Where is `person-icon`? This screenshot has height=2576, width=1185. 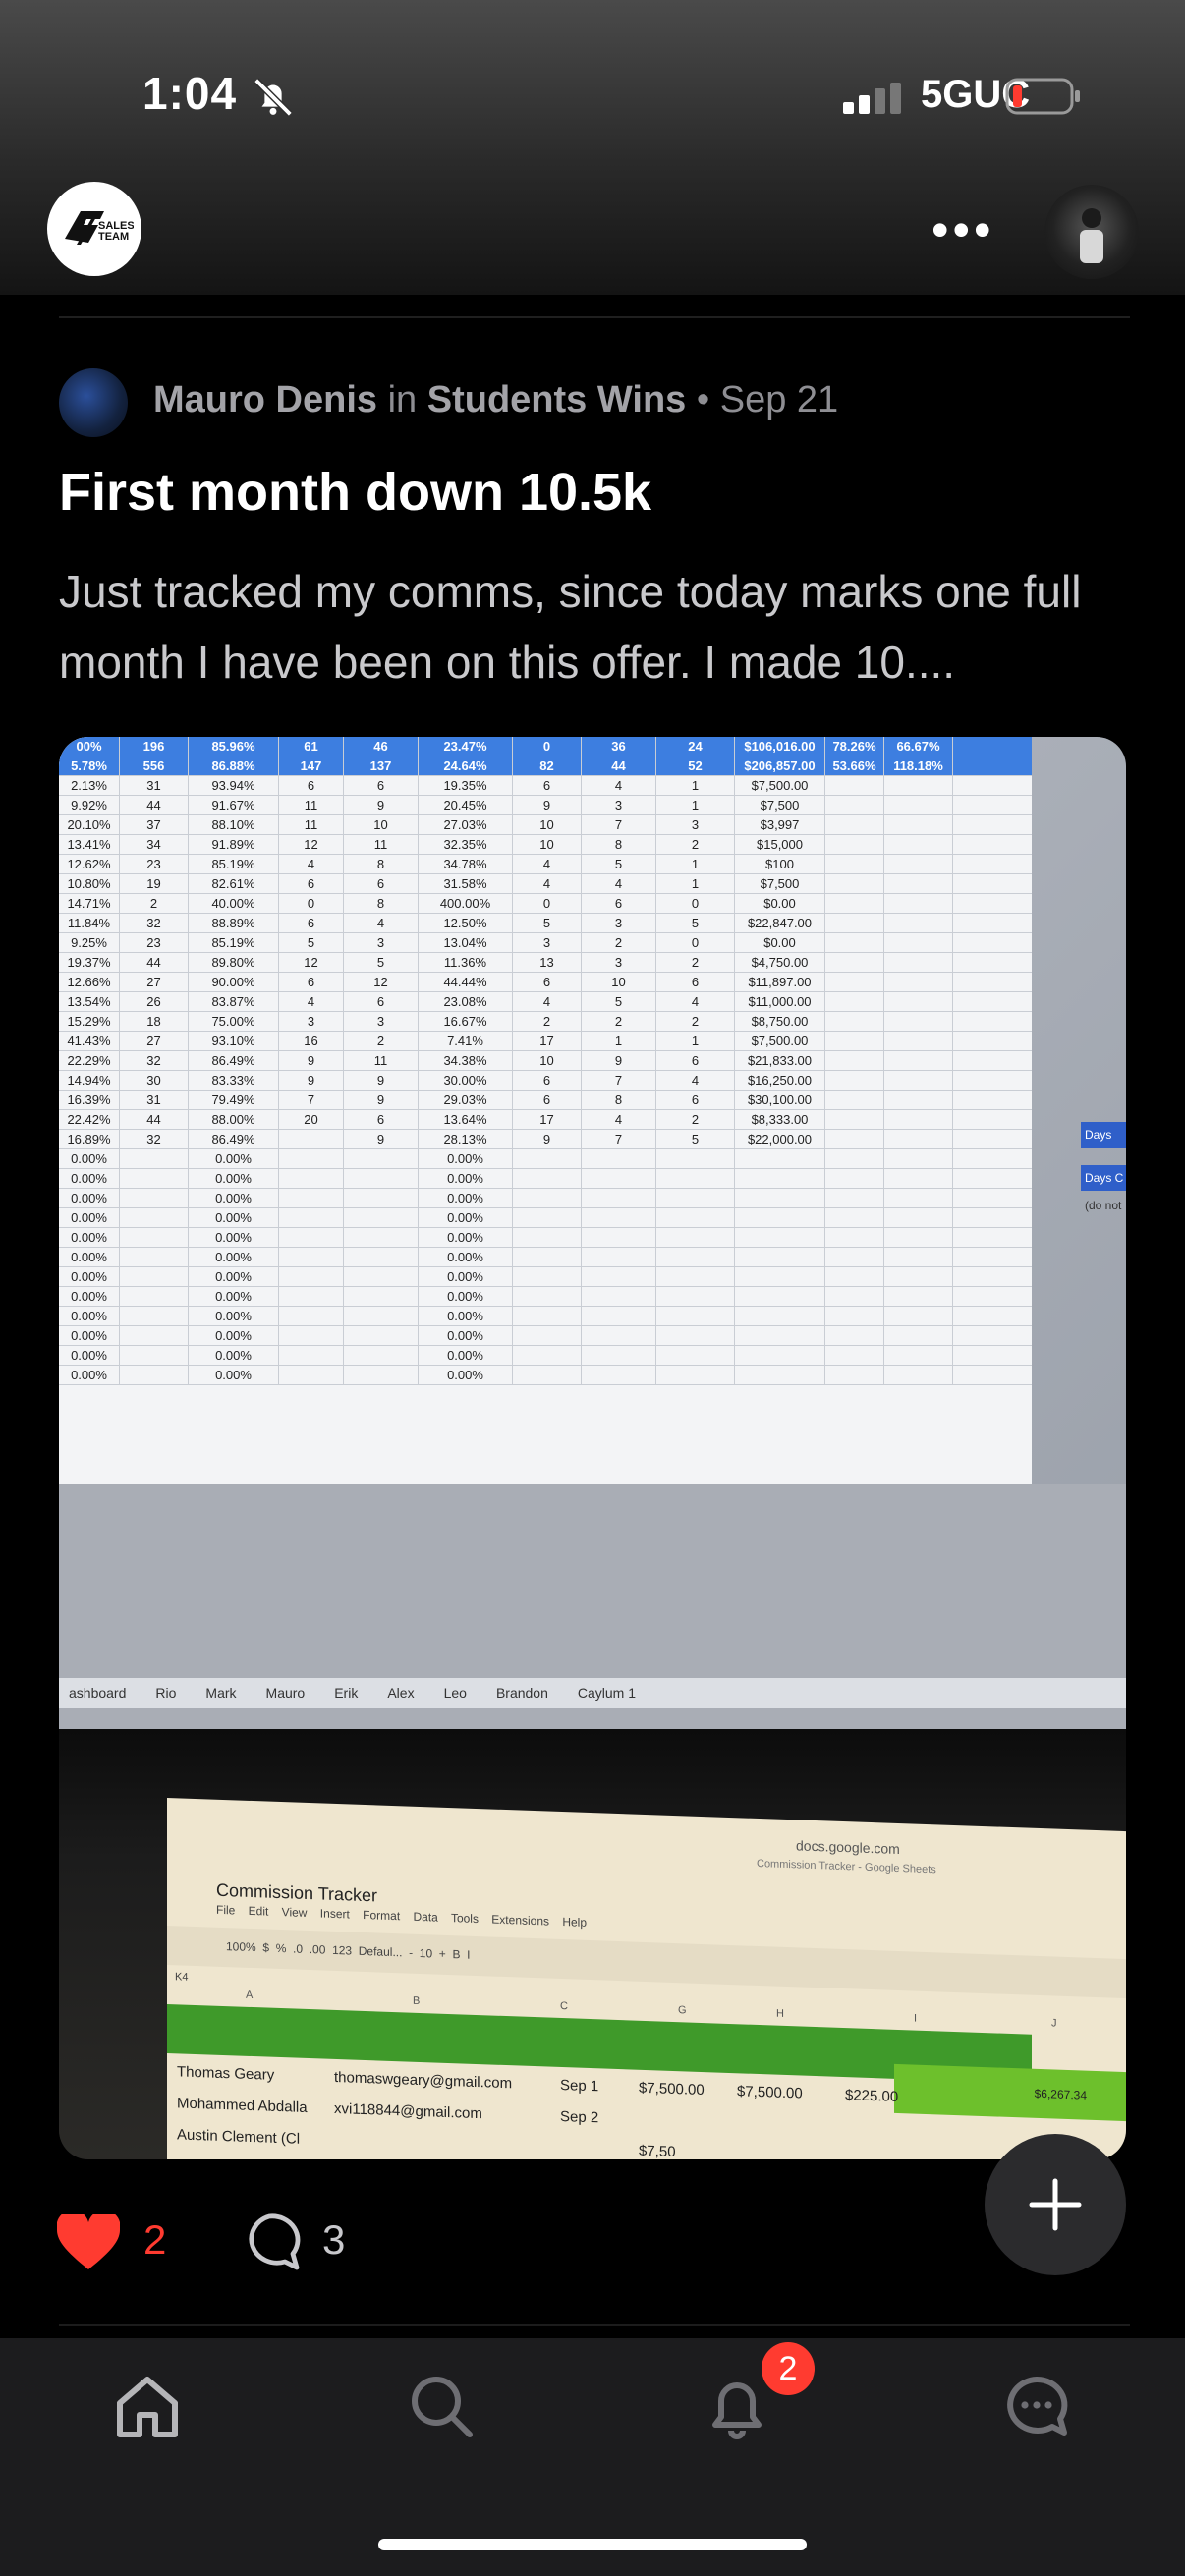
person-icon is located at coordinates (1092, 235).